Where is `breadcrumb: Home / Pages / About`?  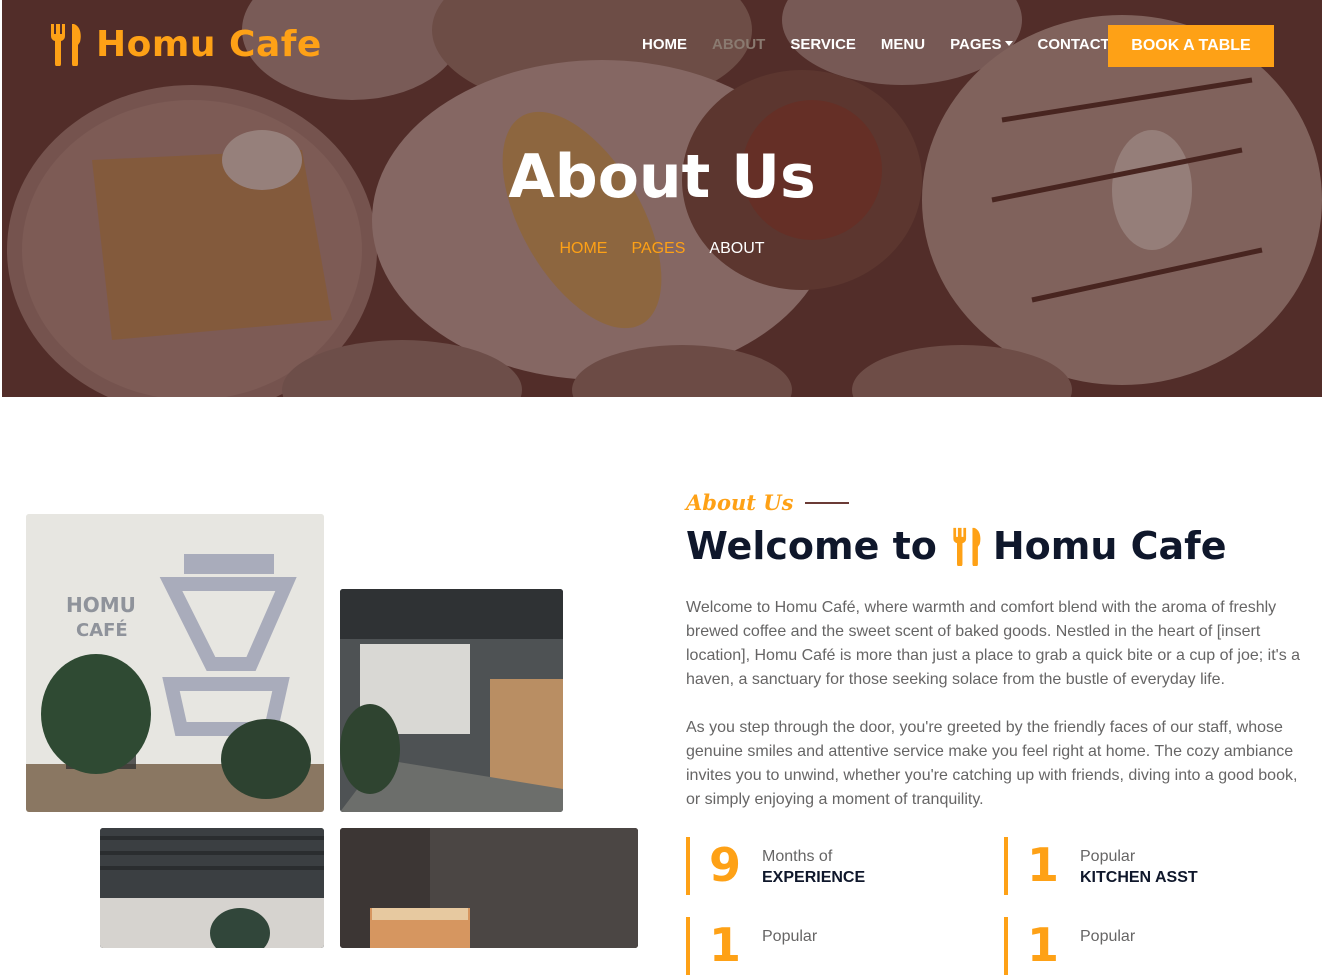 breadcrumb: Home / Pages / About is located at coordinates (662, 249).